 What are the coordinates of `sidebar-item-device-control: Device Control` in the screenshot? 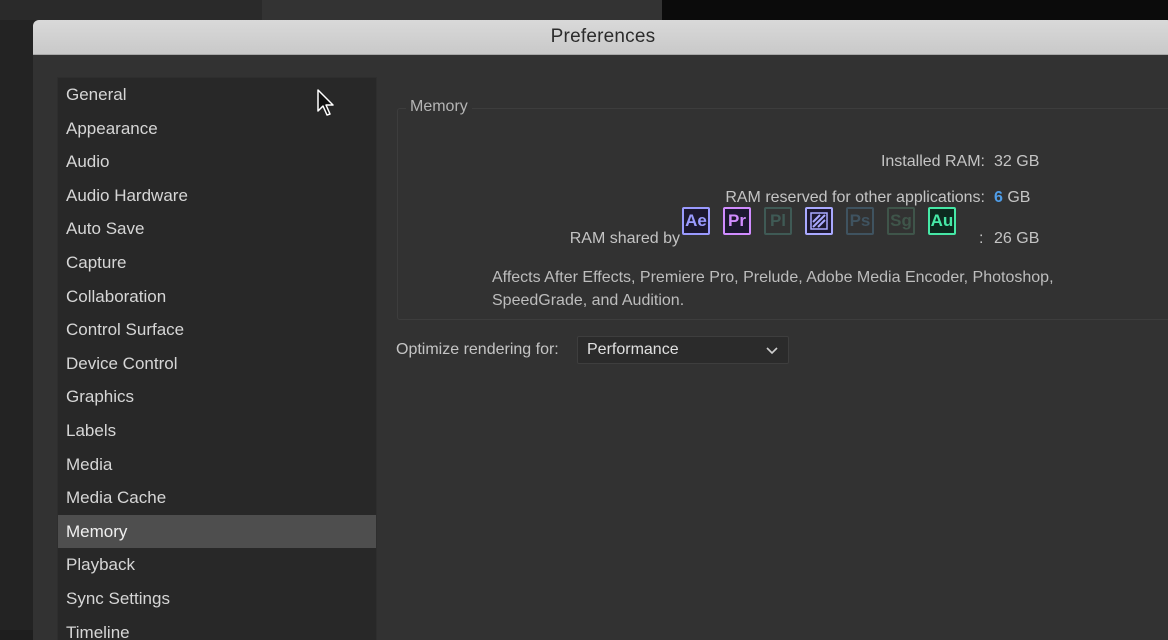 It's located at (217, 364).